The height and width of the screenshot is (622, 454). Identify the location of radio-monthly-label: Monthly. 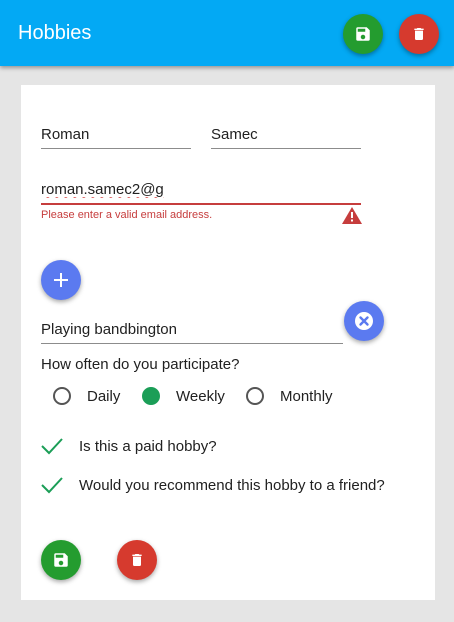
(306, 396).